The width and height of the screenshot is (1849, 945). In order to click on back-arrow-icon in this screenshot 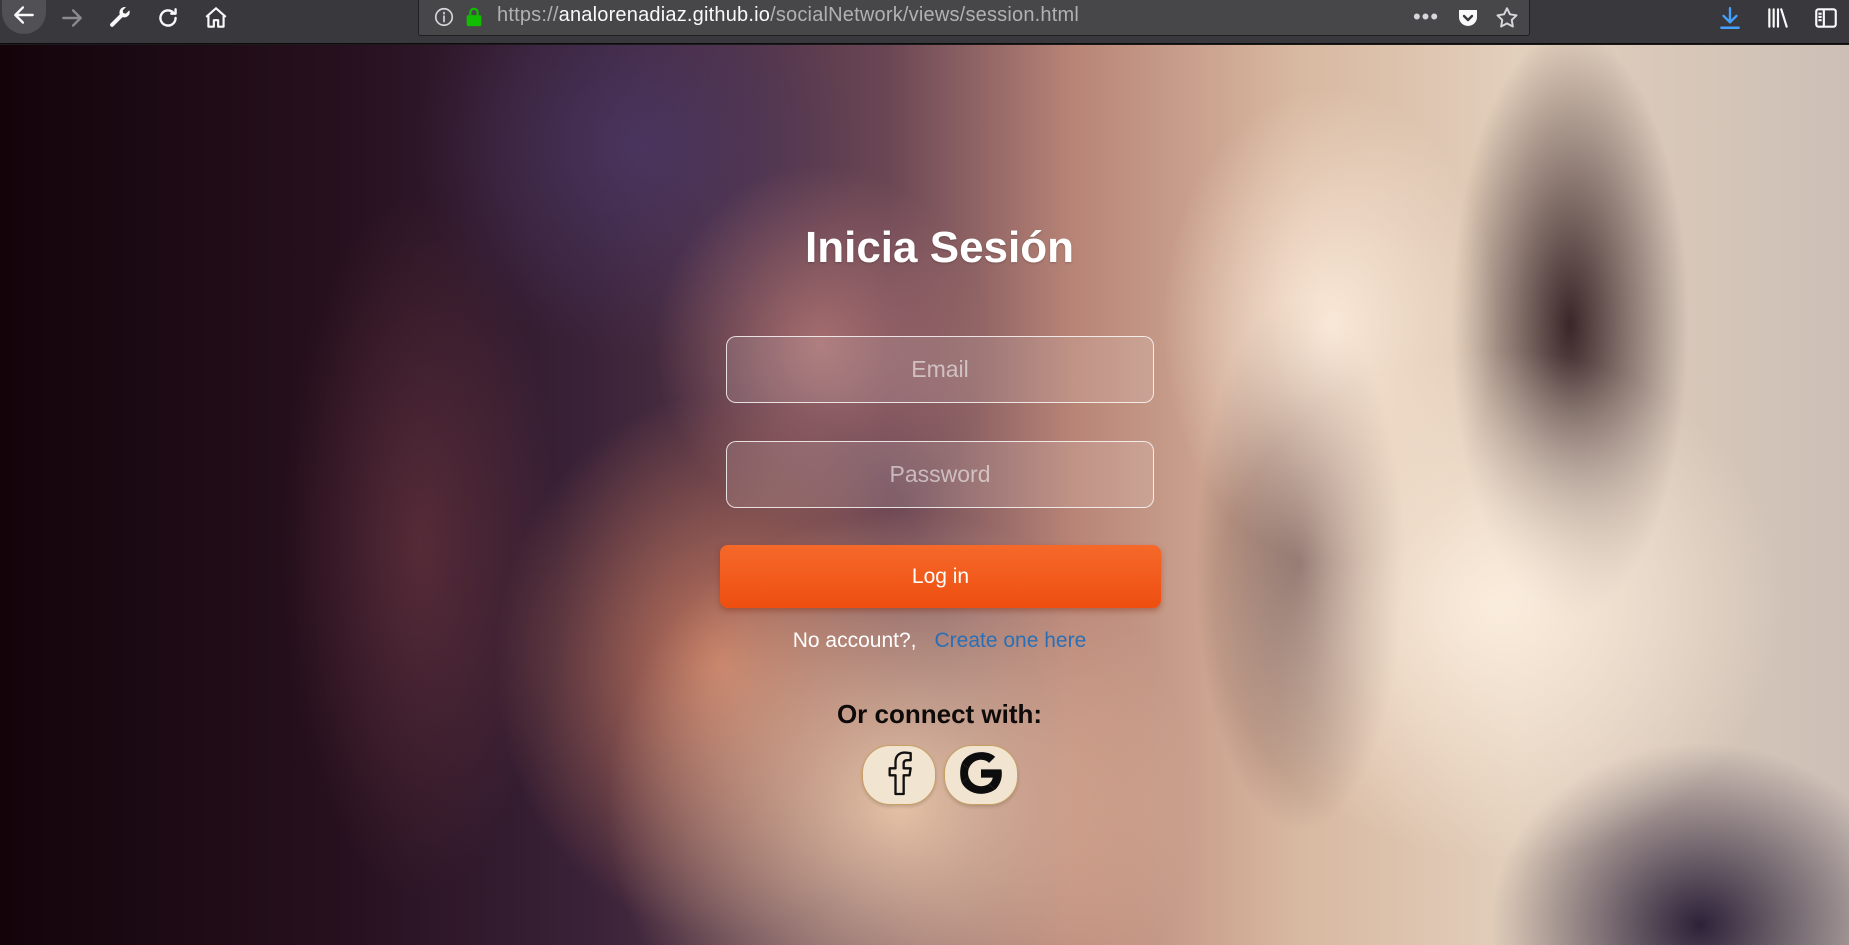, I will do `click(24, 17)`.